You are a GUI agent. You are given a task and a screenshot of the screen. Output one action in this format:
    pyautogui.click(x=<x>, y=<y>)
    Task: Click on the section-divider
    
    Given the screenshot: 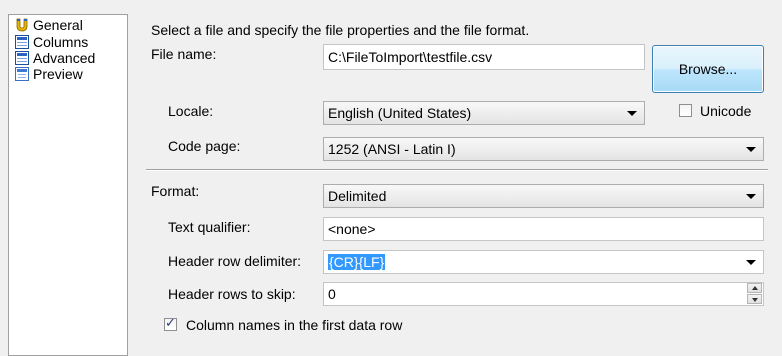 What is the action you would take?
    pyautogui.click(x=457, y=170)
    